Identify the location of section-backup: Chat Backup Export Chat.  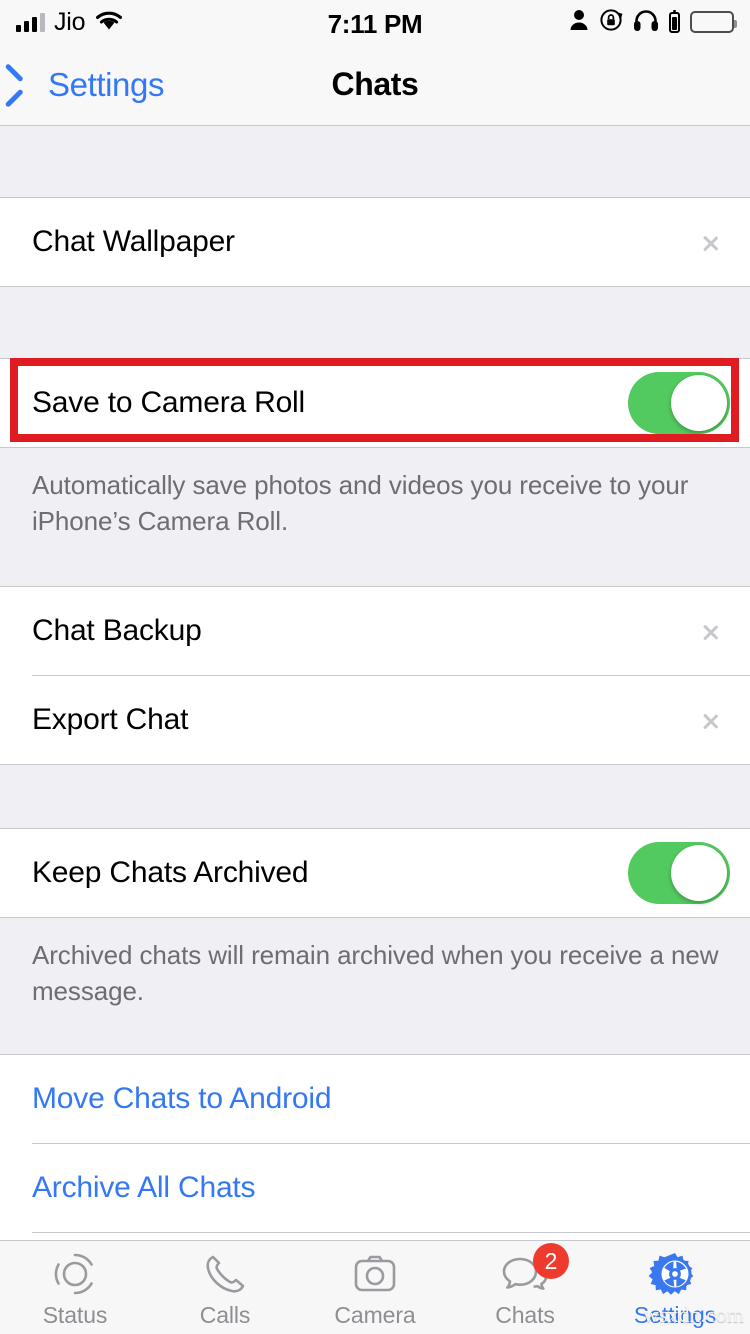
(375, 675).